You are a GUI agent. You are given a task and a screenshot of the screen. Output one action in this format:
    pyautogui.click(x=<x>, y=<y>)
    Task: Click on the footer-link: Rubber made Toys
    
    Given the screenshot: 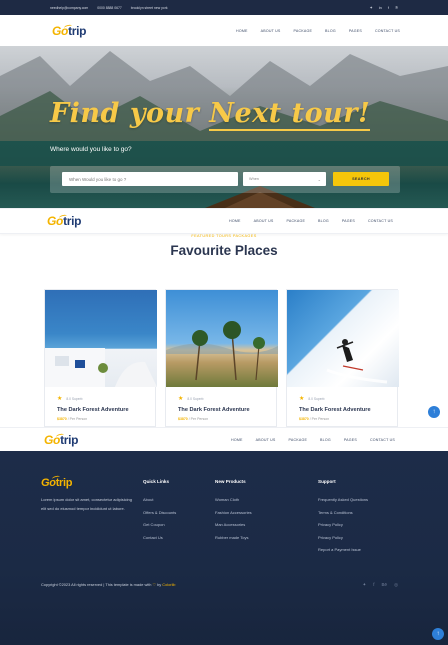 What is the action you would take?
    pyautogui.click(x=233, y=537)
    